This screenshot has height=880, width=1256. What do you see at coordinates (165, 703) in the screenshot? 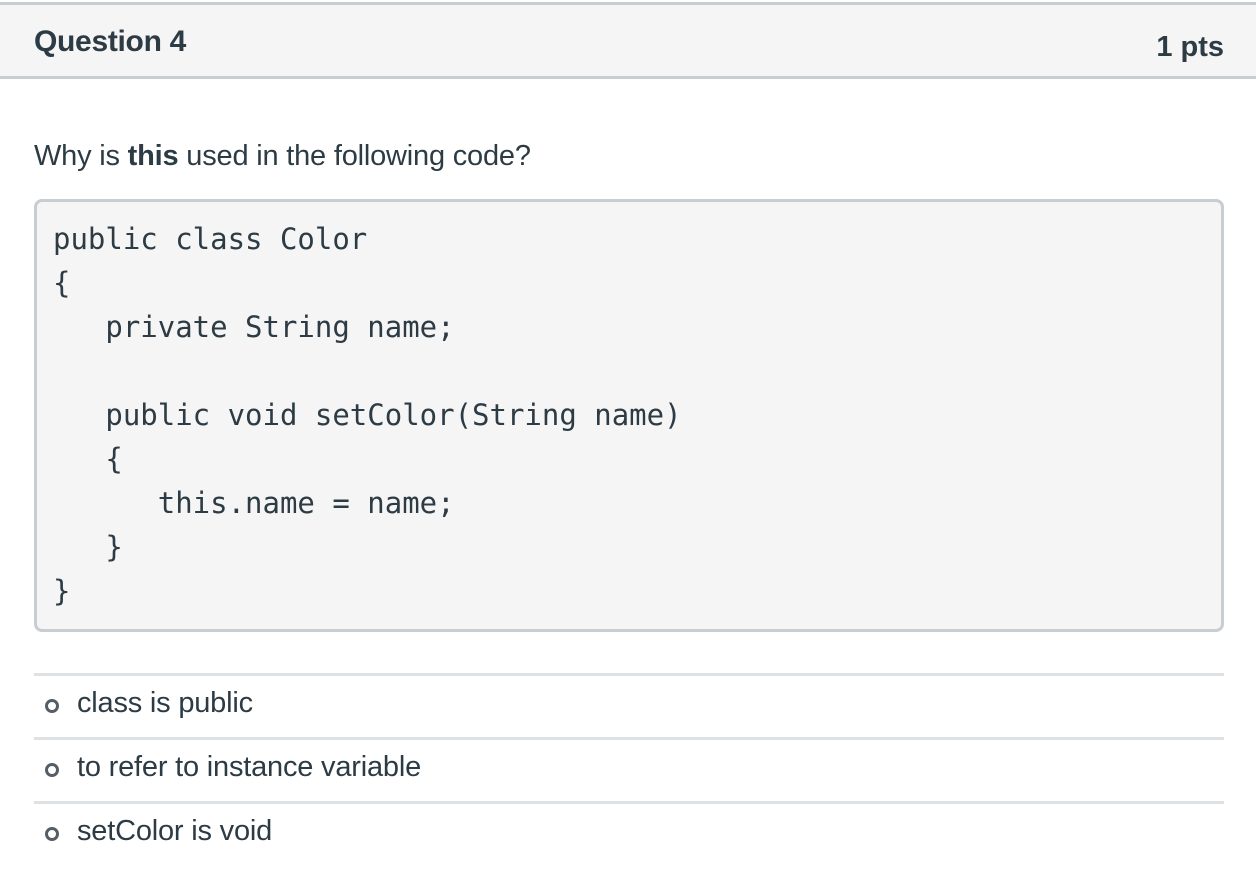
I see `answer-label: class is public` at bounding box center [165, 703].